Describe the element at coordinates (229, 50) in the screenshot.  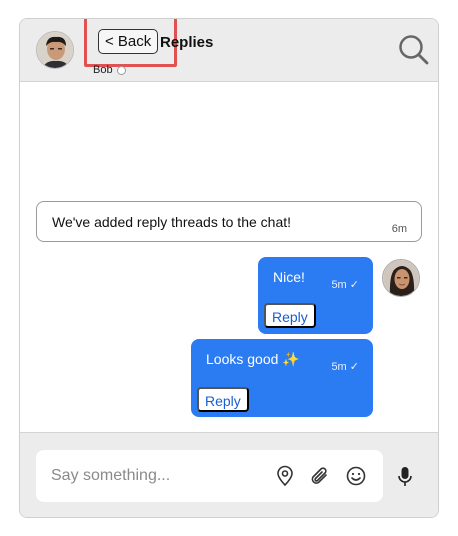
I see `chat-header: < Back Replies Bob` at that location.